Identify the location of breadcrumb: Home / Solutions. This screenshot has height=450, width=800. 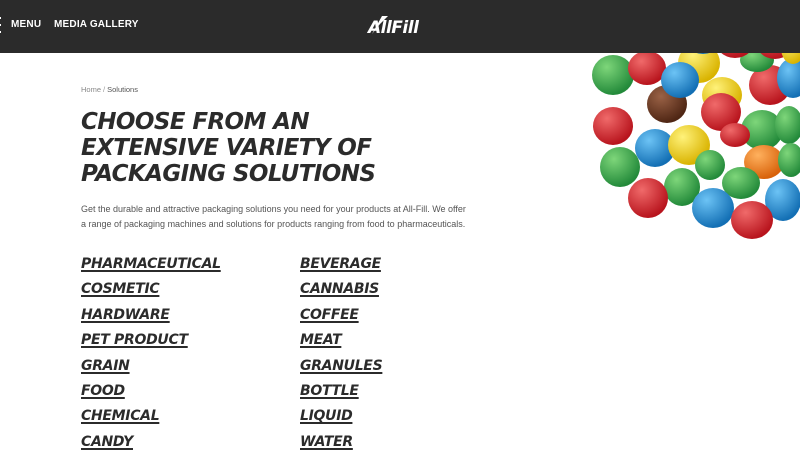
(109, 89).